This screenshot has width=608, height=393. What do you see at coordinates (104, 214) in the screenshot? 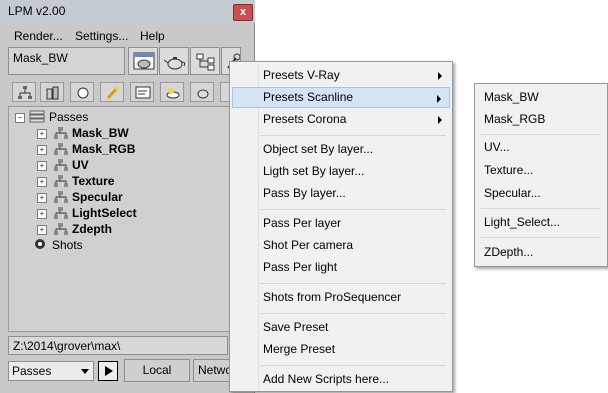
I see `pass-label: LightSelect` at bounding box center [104, 214].